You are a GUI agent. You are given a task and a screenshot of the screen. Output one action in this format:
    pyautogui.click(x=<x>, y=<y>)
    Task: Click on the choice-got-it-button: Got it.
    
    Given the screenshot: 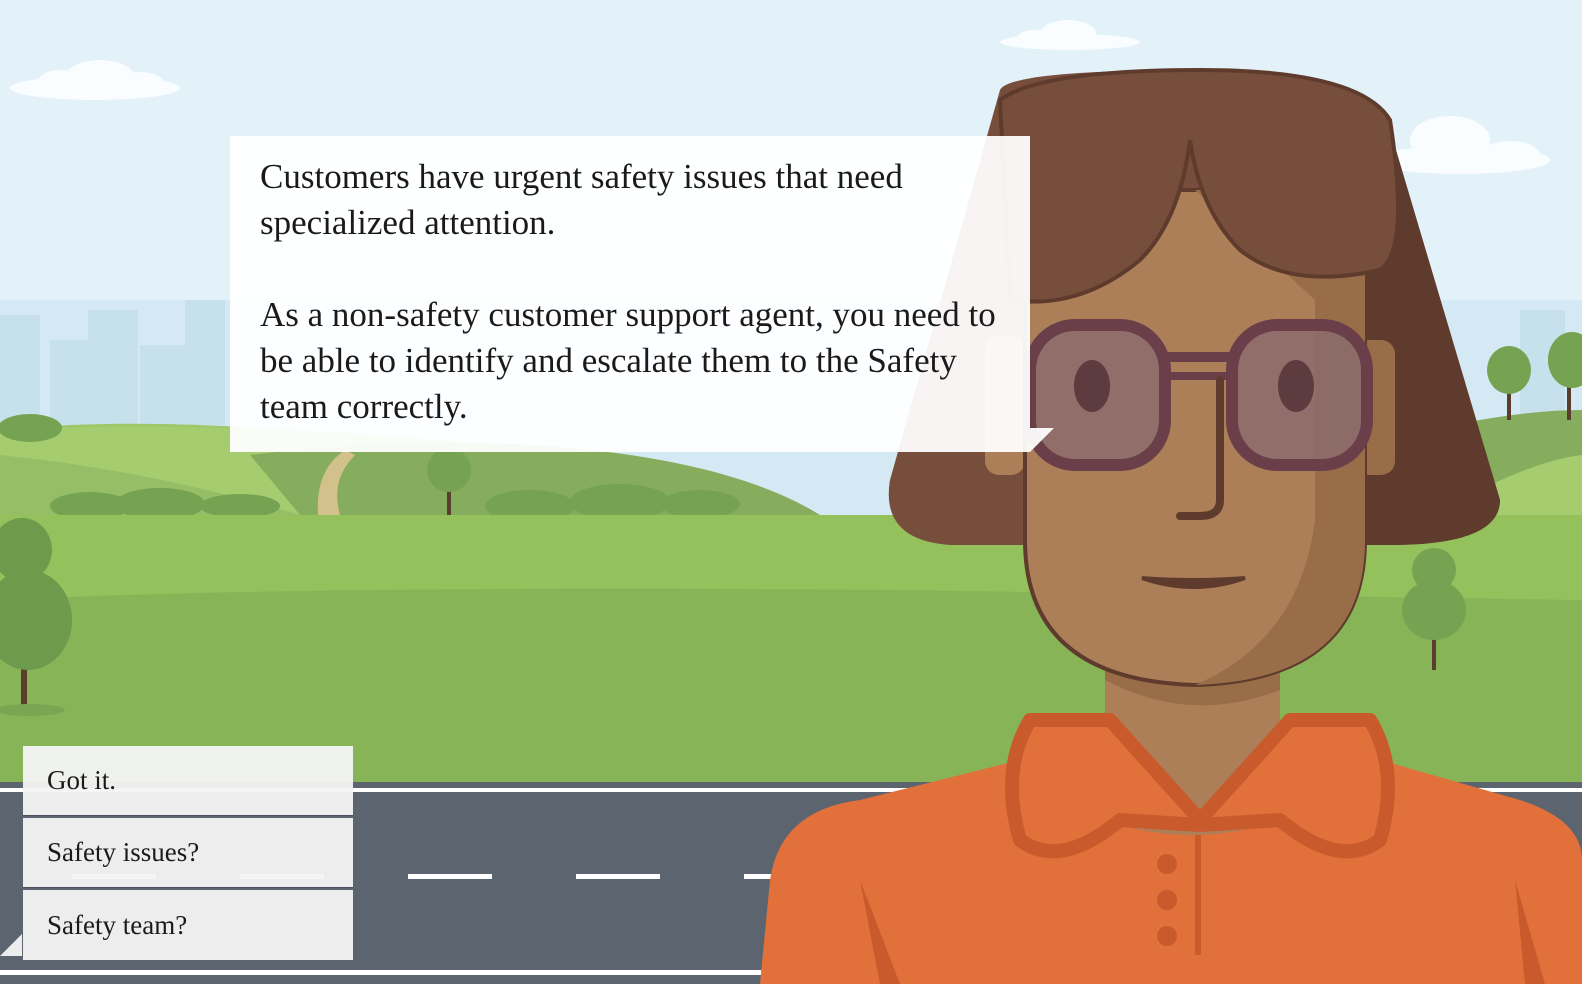 What is the action you would take?
    pyautogui.click(x=188, y=781)
    